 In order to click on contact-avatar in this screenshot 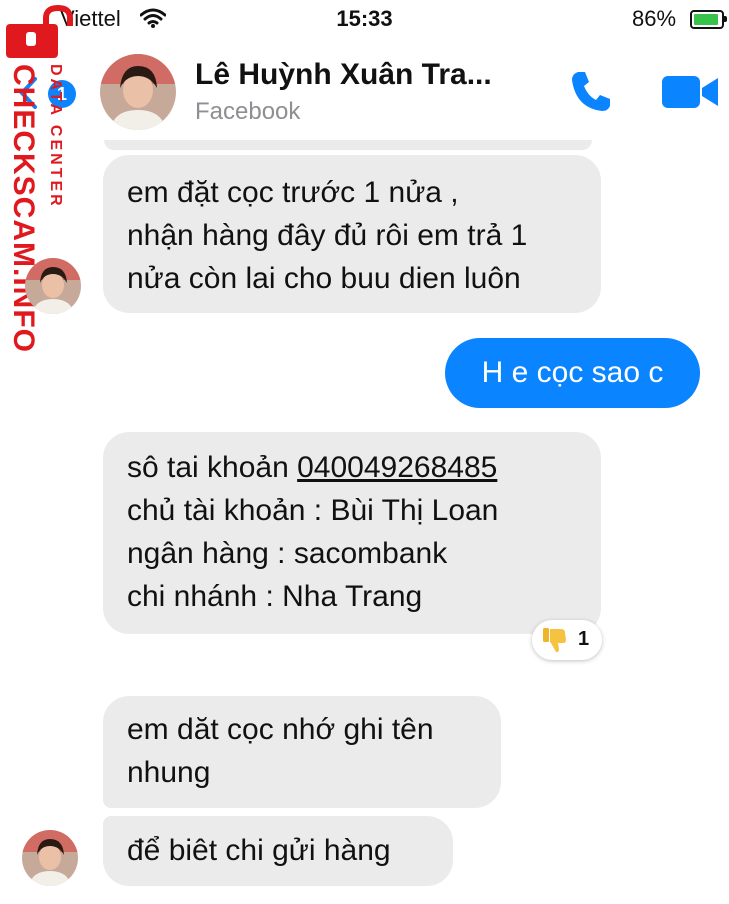, I will do `click(138, 92)`.